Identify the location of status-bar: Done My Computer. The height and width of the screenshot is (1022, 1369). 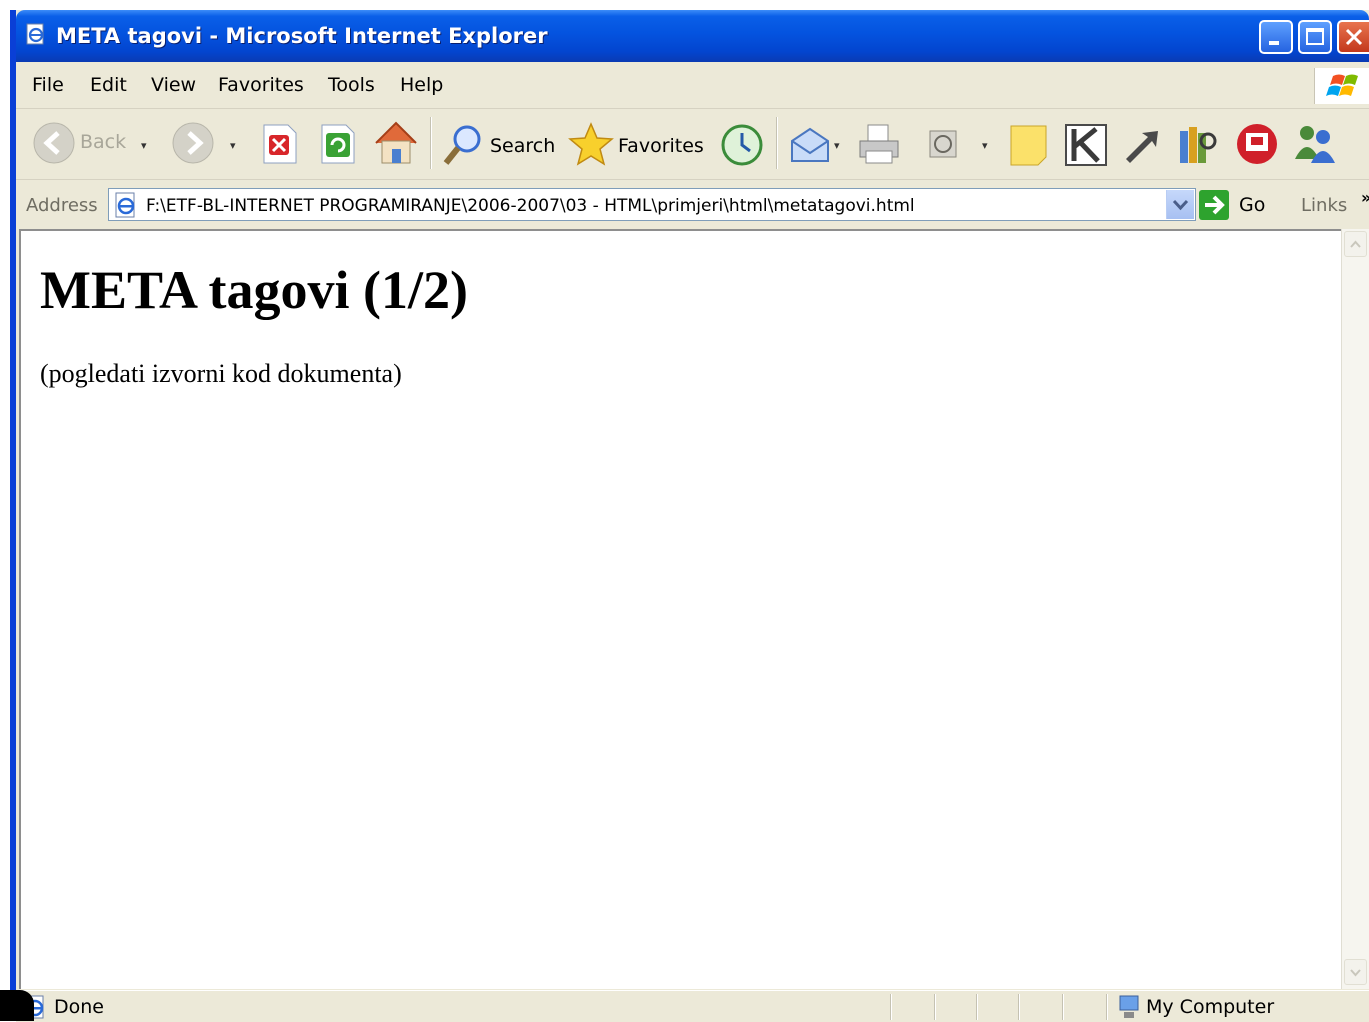
(692, 1006).